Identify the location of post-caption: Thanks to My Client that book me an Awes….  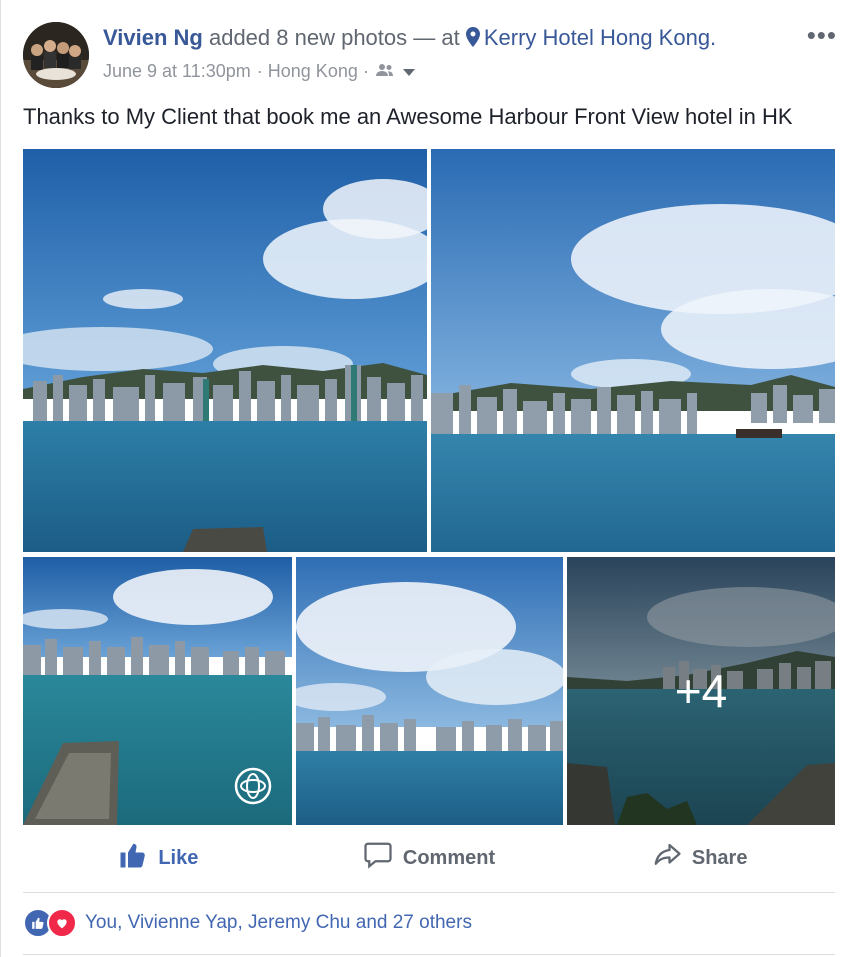
(408, 116).